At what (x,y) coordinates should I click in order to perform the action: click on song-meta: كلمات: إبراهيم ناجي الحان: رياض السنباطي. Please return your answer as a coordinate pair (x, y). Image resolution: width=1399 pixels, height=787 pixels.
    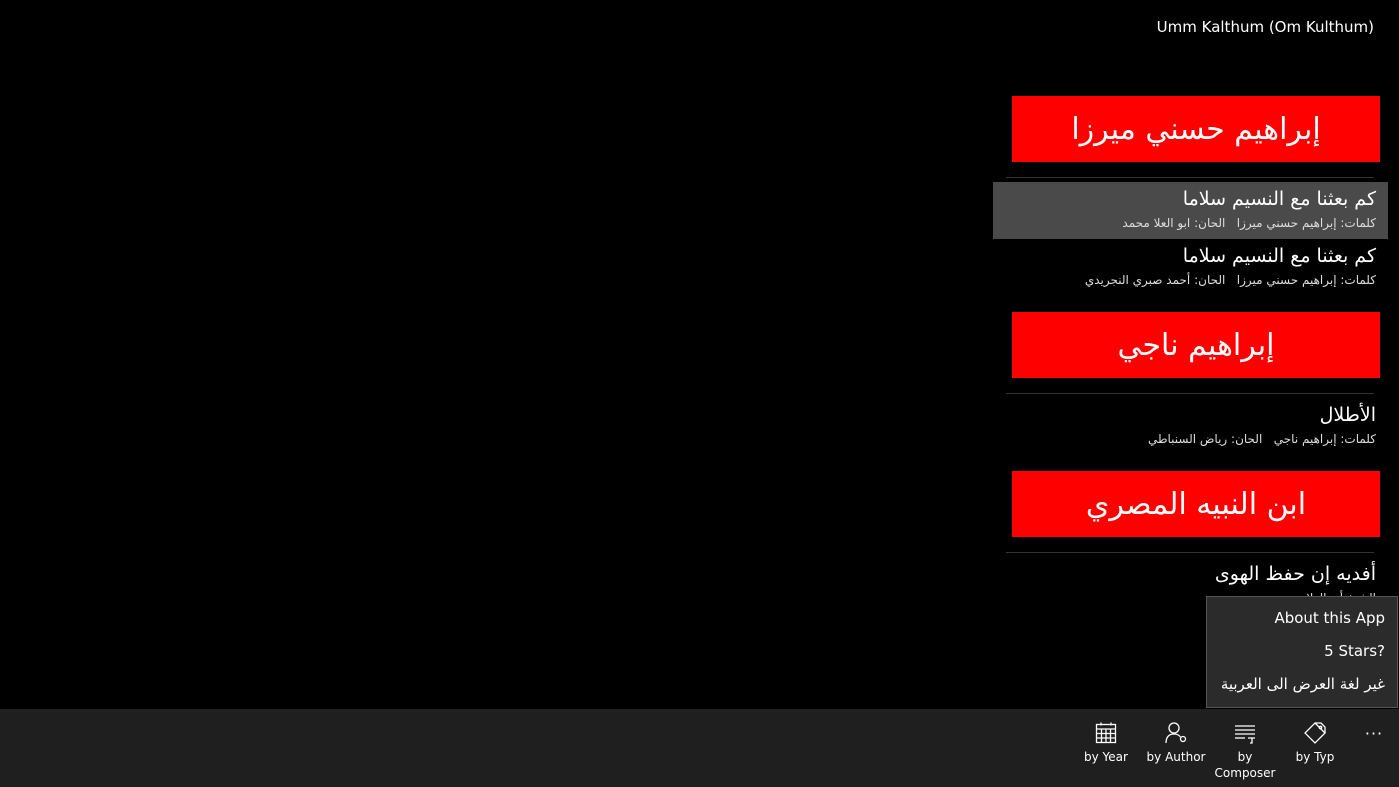
    Looking at the image, I should click on (1184, 439).